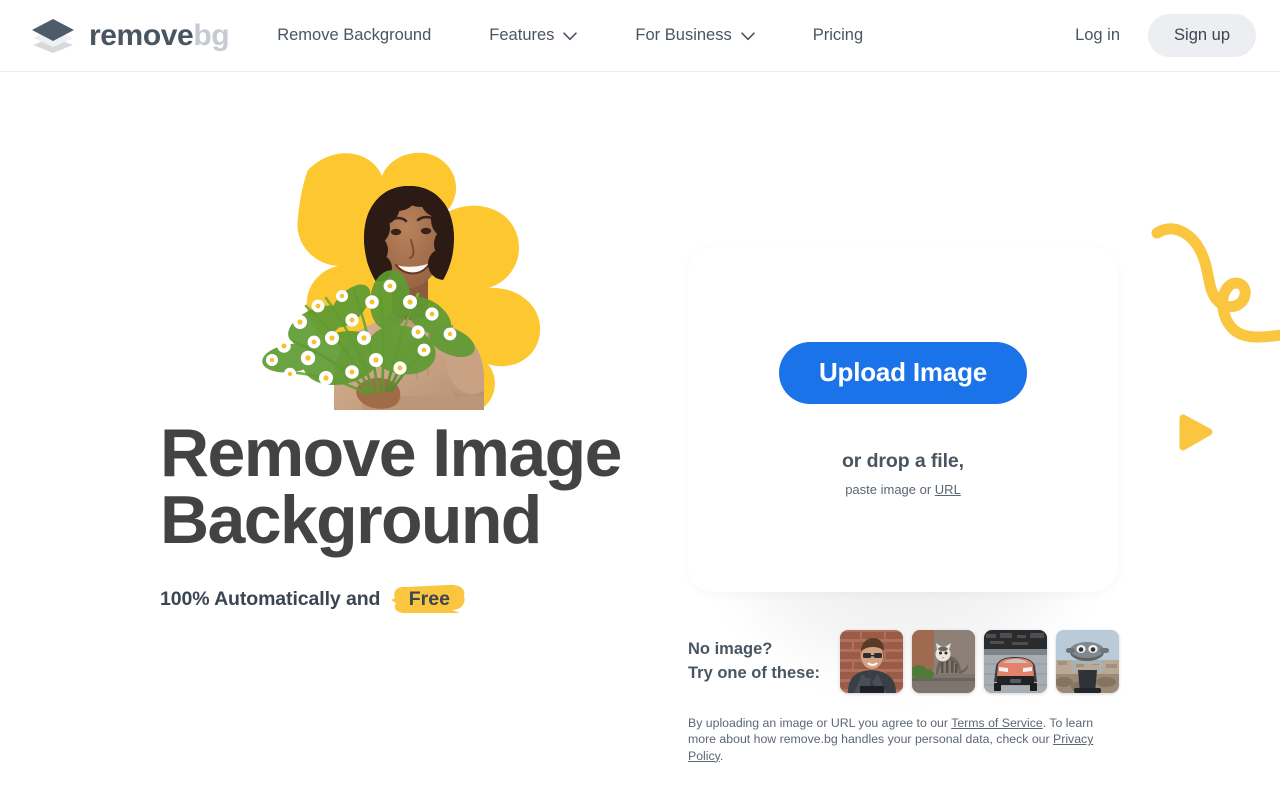  What do you see at coordinates (1097, 35) in the screenshot?
I see `login-link: Log in` at bounding box center [1097, 35].